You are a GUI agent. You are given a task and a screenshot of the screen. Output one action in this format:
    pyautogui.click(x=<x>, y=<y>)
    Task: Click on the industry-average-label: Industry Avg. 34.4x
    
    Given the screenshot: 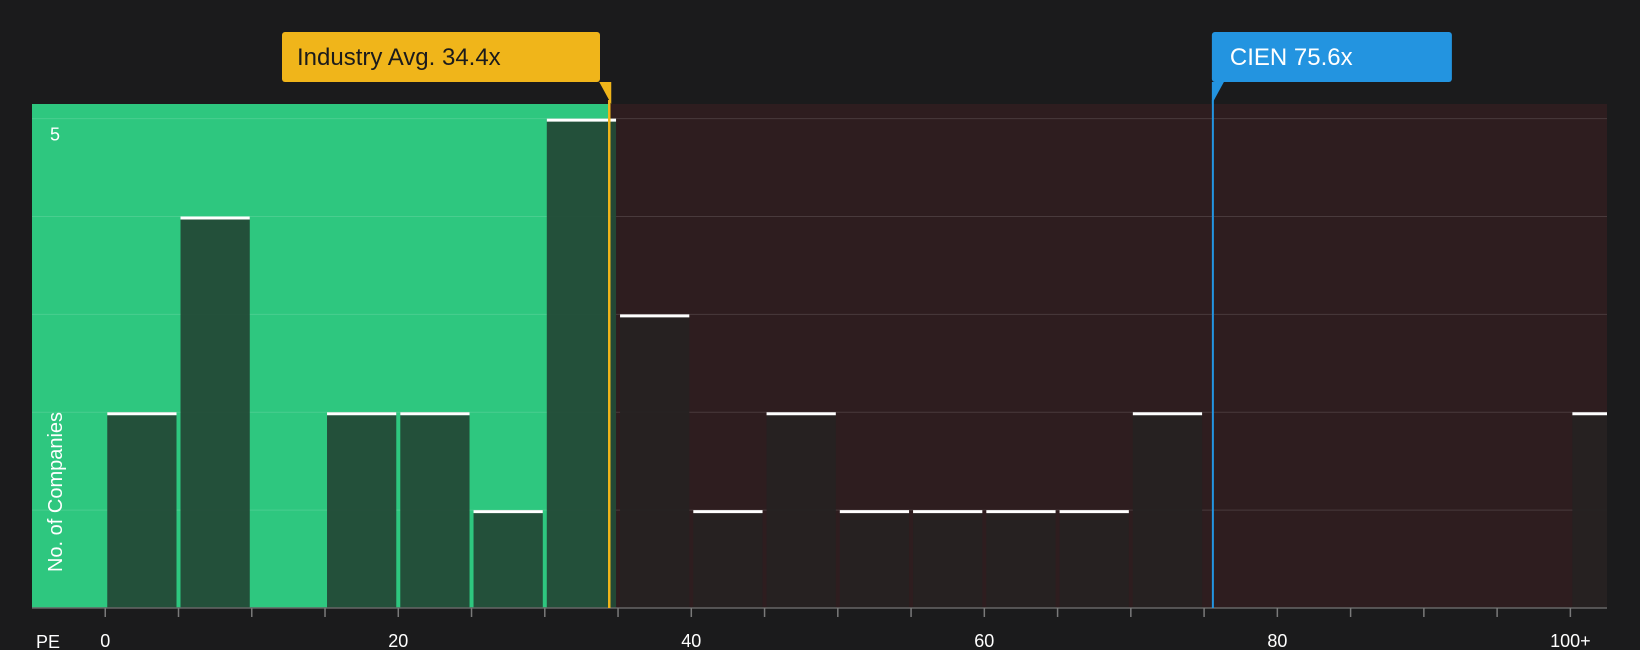 What is the action you would take?
    pyautogui.click(x=399, y=57)
    